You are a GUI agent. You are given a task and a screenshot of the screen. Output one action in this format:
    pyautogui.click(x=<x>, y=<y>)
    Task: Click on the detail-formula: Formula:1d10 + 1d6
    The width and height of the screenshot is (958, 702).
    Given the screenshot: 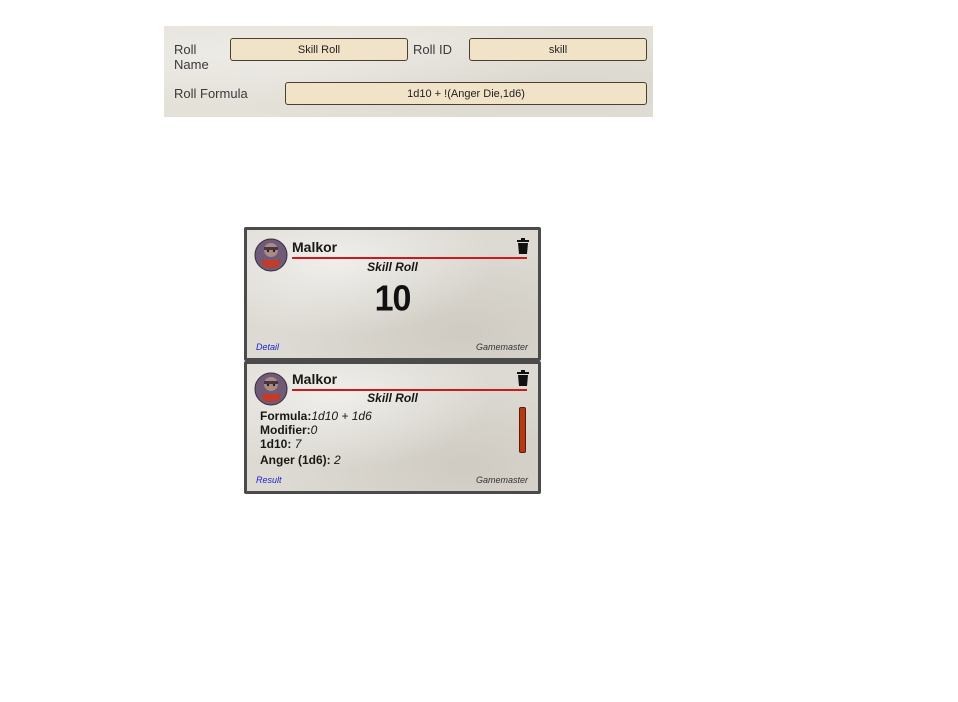 What is the action you would take?
    pyautogui.click(x=316, y=416)
    